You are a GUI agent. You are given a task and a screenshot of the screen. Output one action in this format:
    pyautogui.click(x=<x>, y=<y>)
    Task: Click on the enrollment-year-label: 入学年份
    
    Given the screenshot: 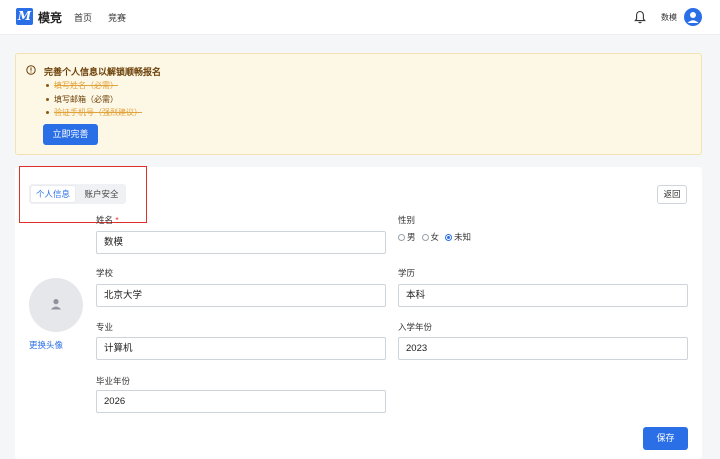 What is the action you would take?
    pyautogui.click(x=415, y=327)
    